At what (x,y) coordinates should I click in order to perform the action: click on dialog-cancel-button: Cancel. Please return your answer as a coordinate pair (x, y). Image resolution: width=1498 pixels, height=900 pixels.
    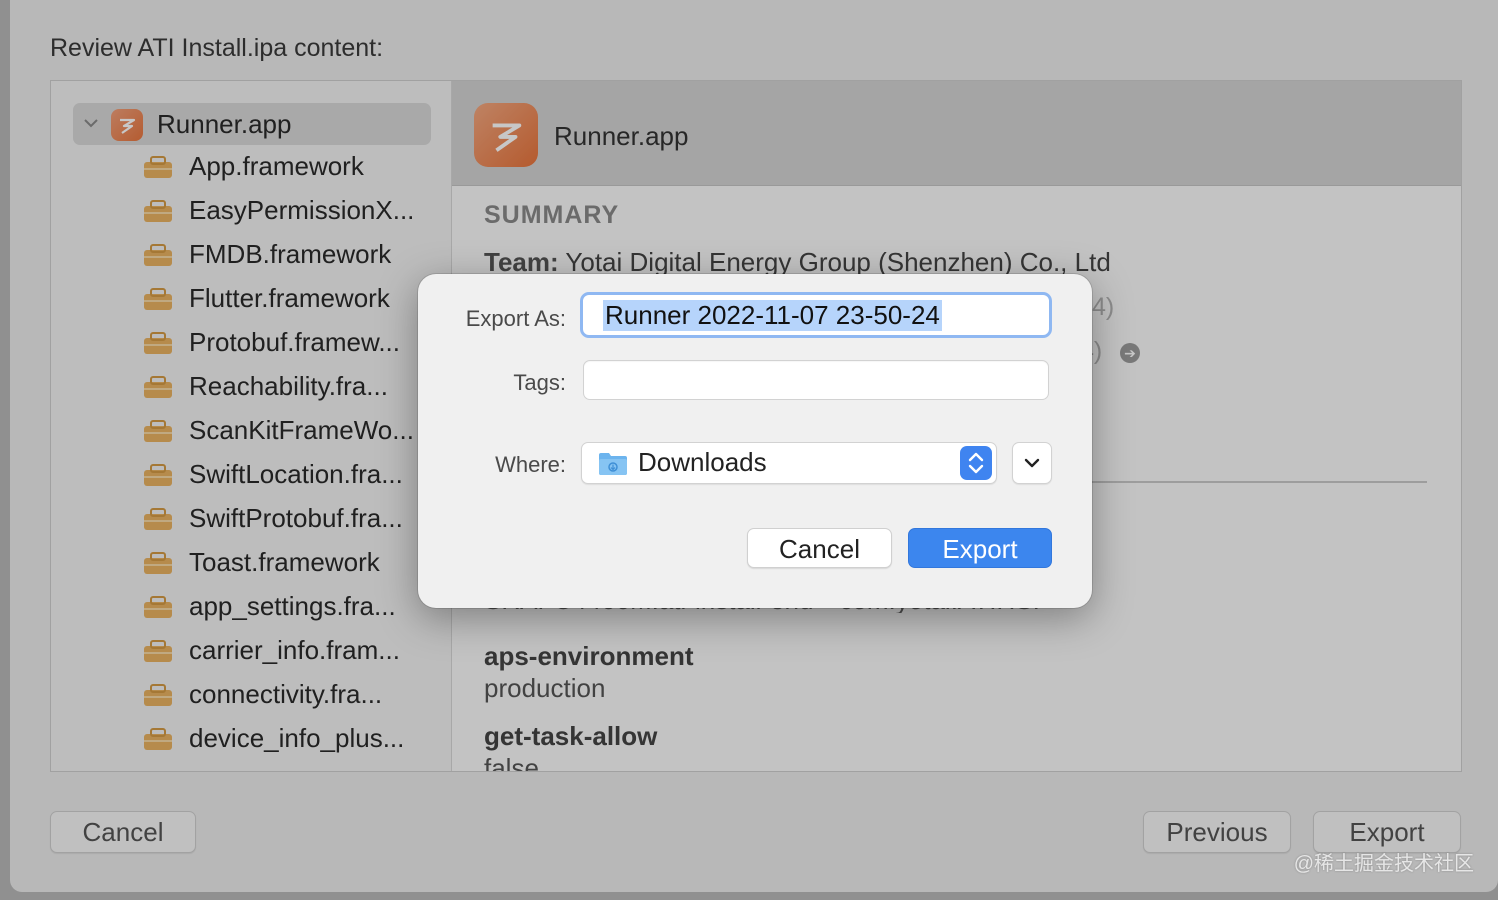
    Looking at the image, I should click on (819, 548).